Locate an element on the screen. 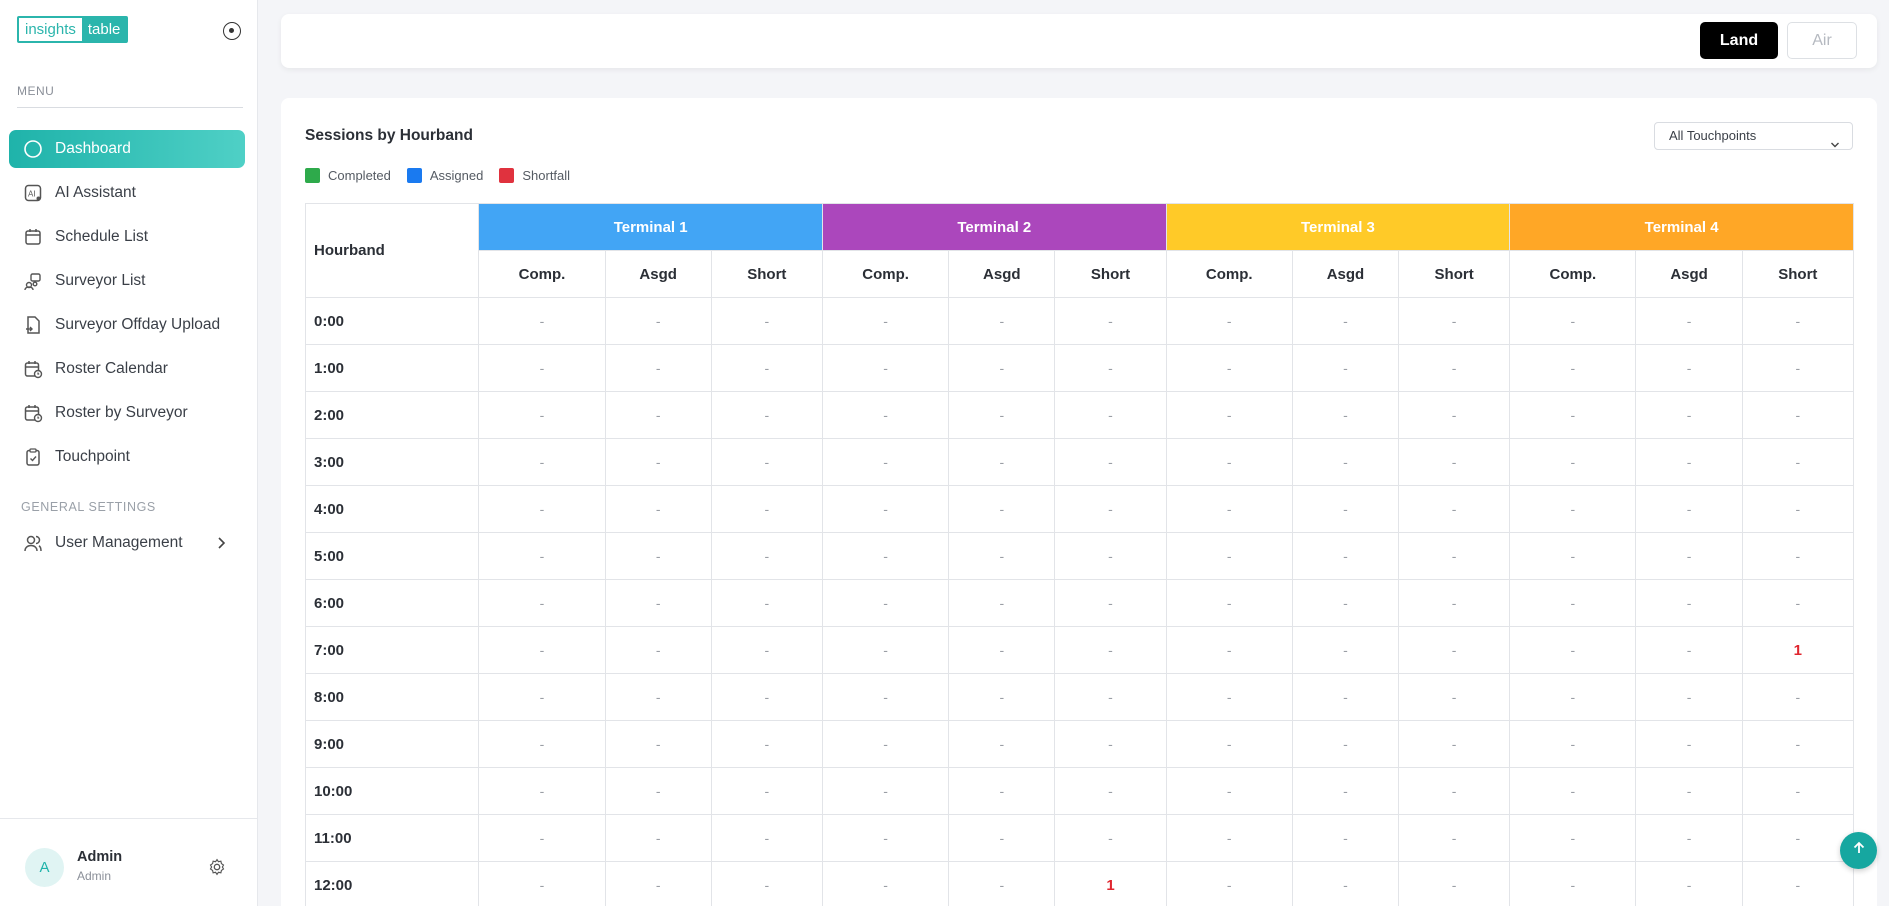 The image size is (1889, 906). sidebar-item-roster-calendar: Roster Calendar is located at coordinates (127, 369).